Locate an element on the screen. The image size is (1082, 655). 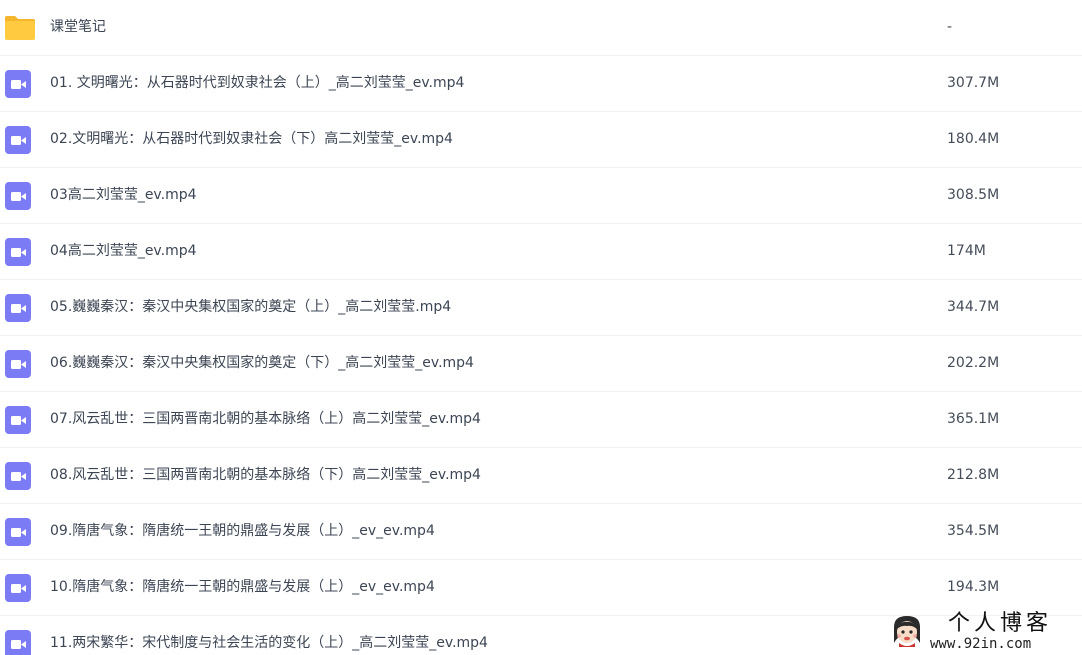
file-size: 174M is located at coordinates (966, 251).